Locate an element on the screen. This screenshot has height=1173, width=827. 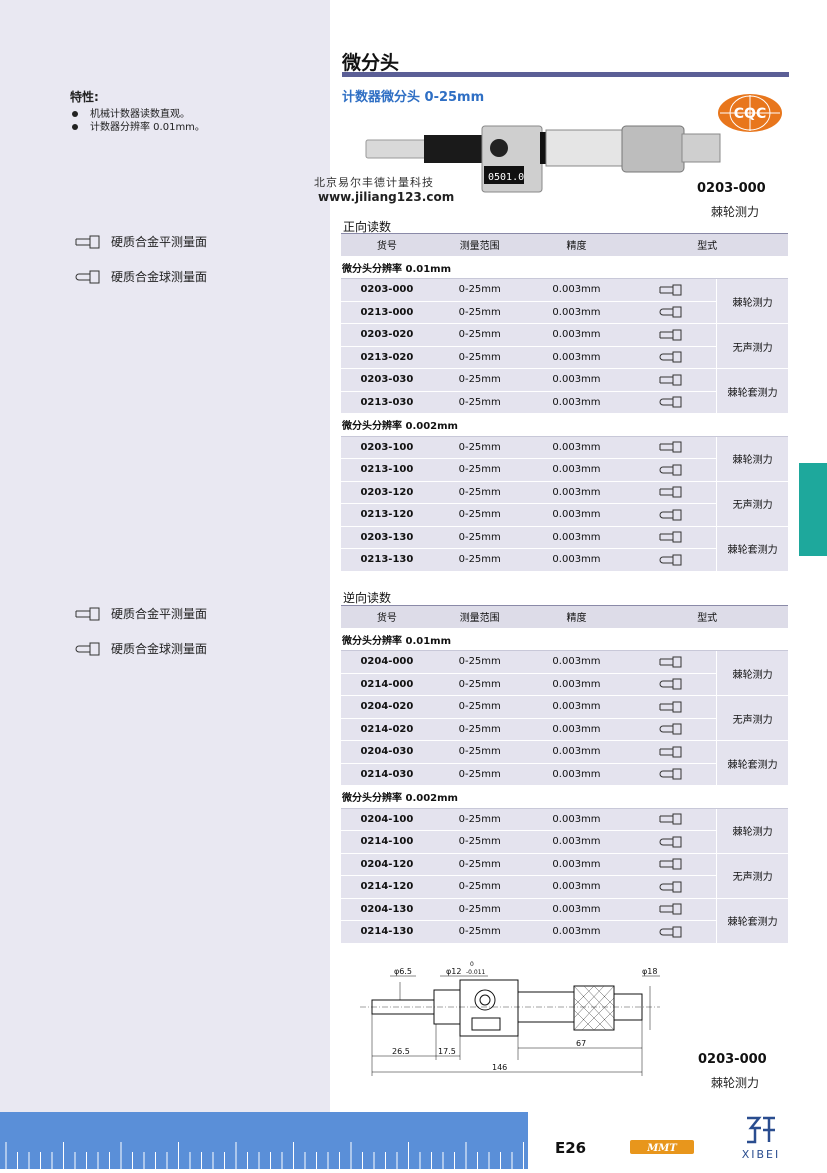
cell-code: 0214-100 is located at coordinates (387, 842).